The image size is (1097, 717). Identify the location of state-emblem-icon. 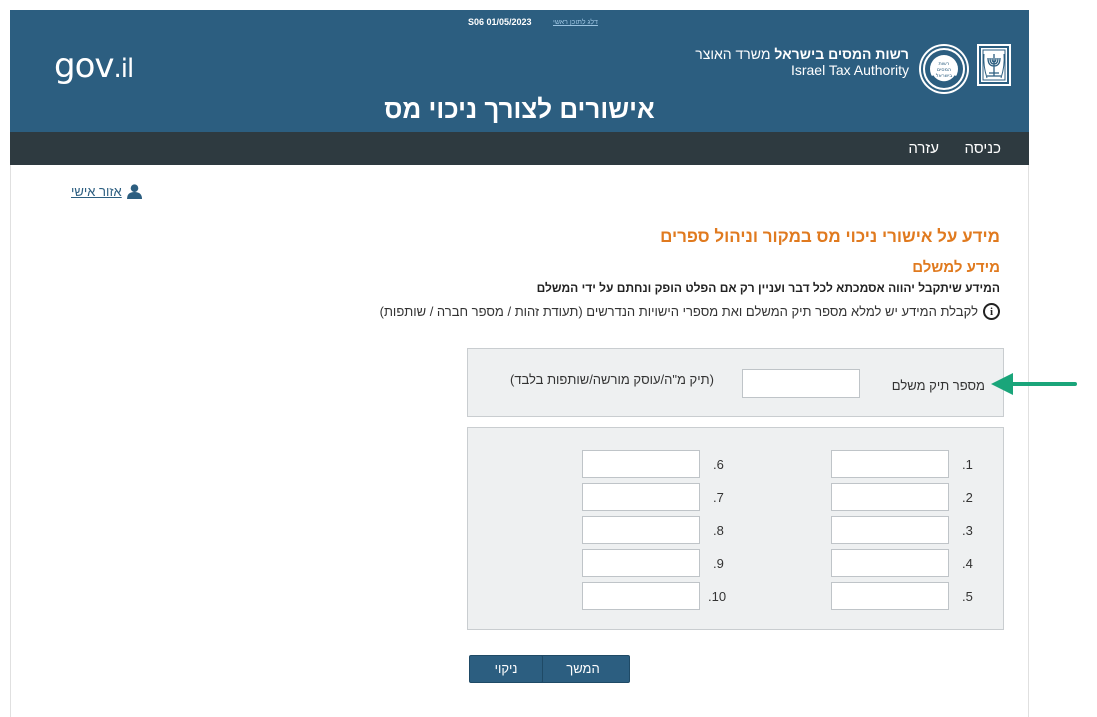
(994, 65).